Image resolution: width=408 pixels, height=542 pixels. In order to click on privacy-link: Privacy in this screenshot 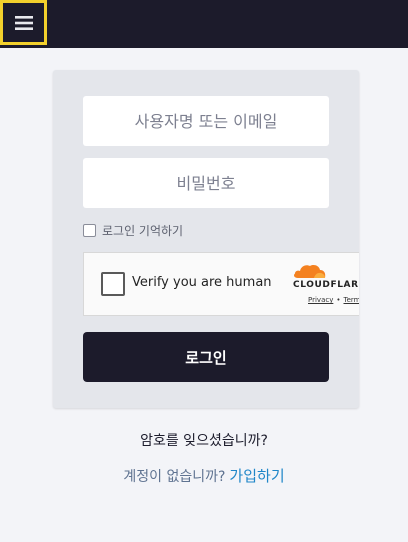, I will do `click(320, 300)`.